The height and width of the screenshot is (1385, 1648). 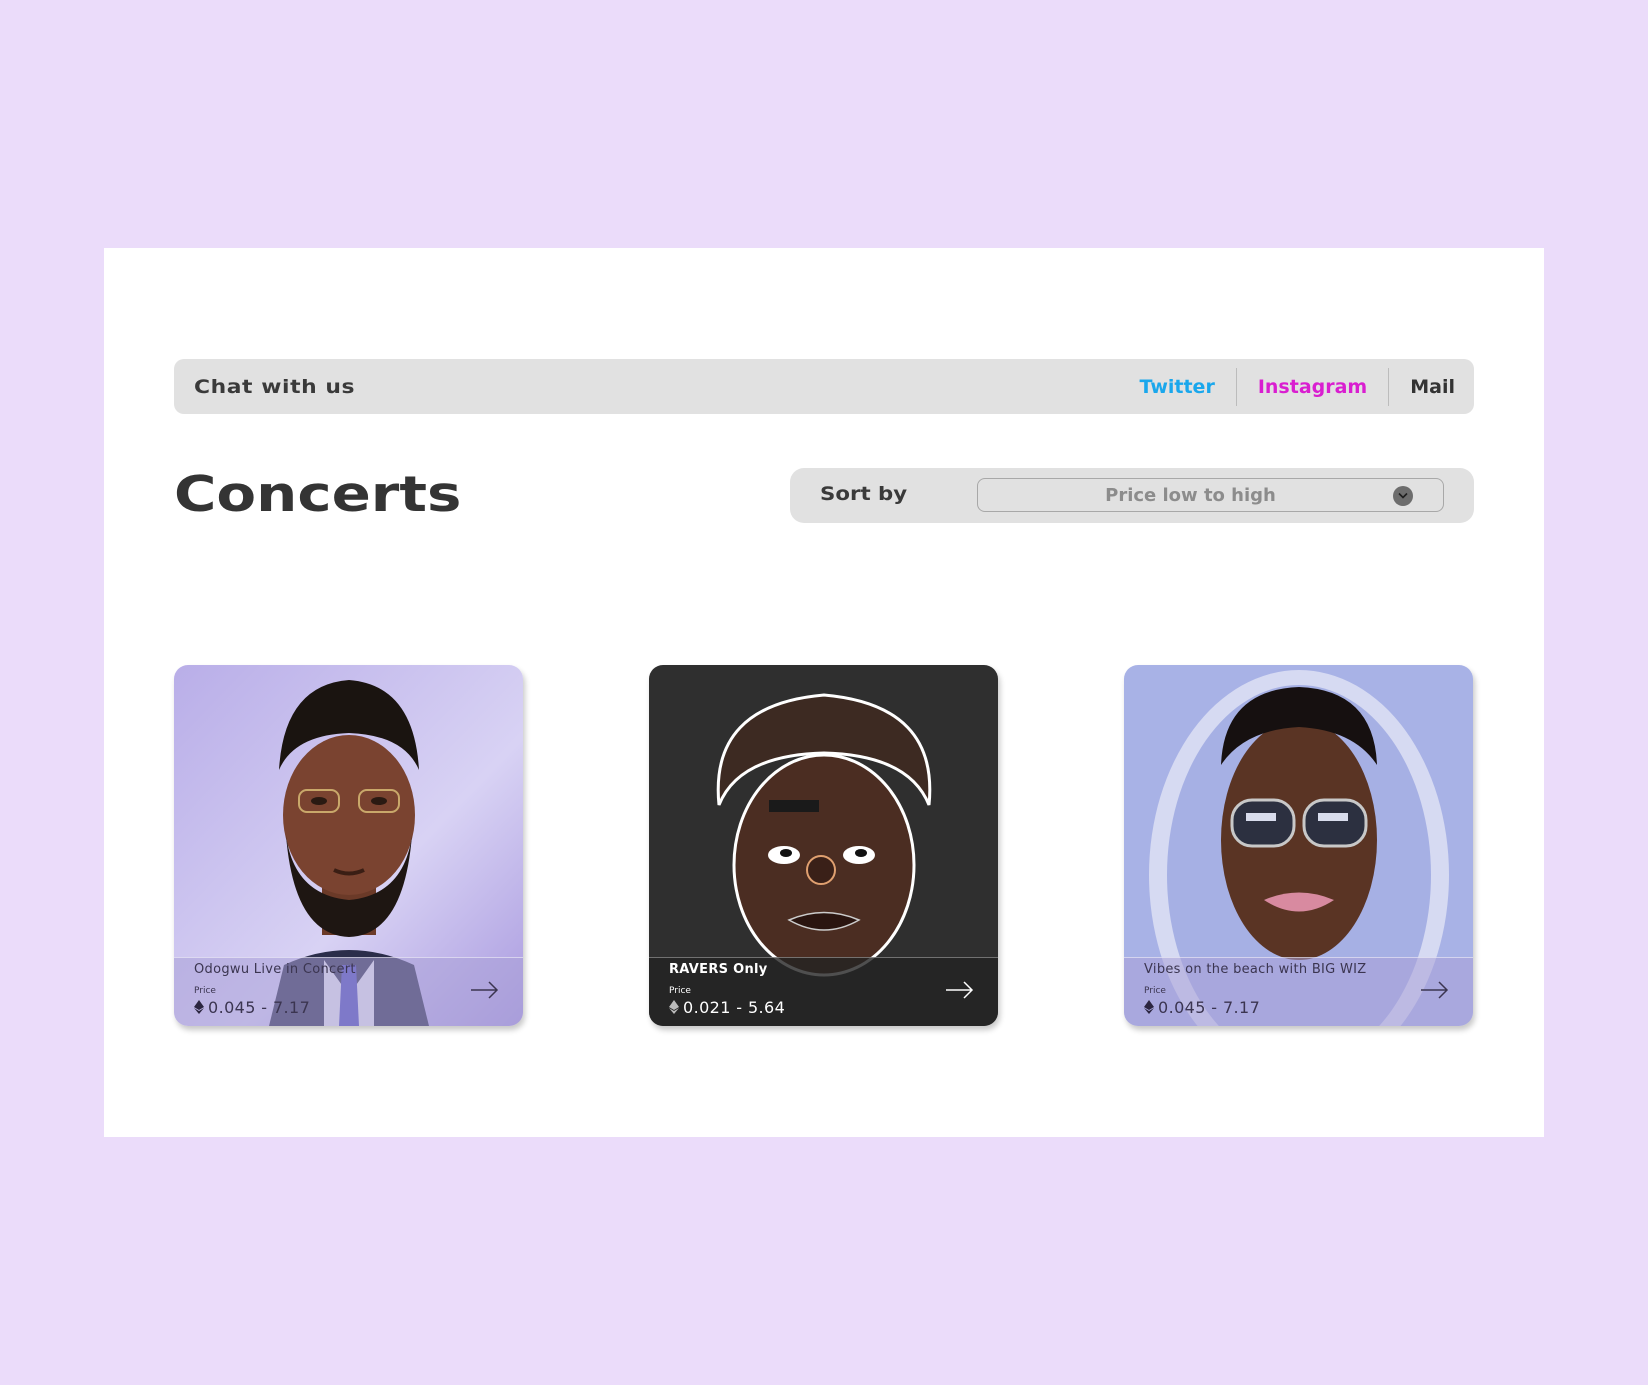 What do you see at coordinates (1312, 387) in the screenshot?
I see `instagram-link: Instagram` at bounding box center [1312, 387].